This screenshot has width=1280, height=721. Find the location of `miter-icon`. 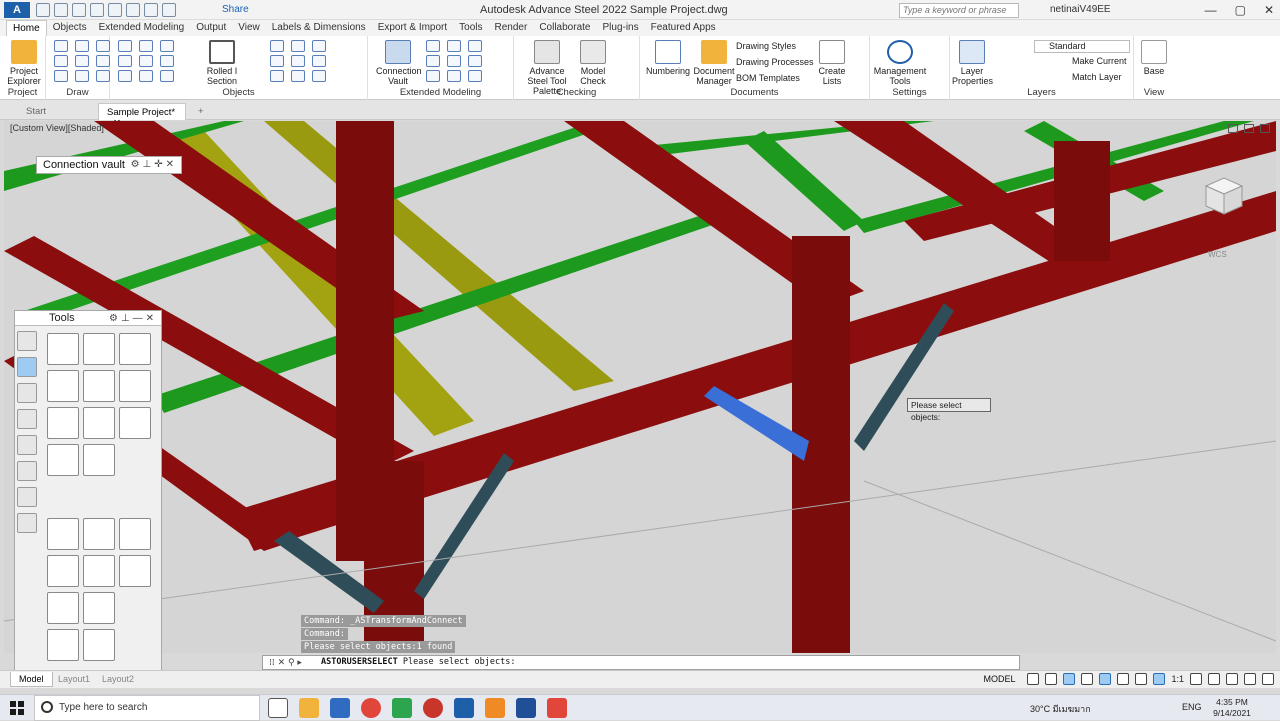

miter-icon is located at coordinates (319, 61).